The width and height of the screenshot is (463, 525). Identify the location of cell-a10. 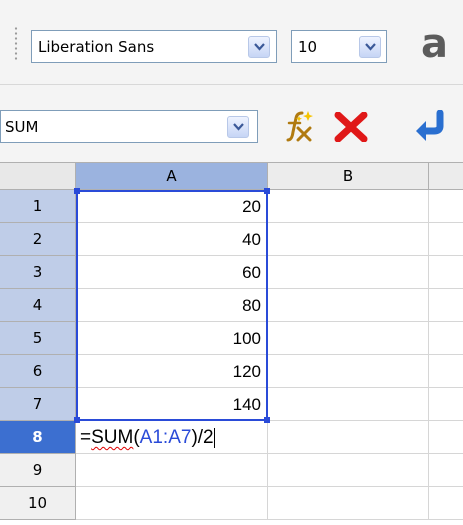
(172, 503).